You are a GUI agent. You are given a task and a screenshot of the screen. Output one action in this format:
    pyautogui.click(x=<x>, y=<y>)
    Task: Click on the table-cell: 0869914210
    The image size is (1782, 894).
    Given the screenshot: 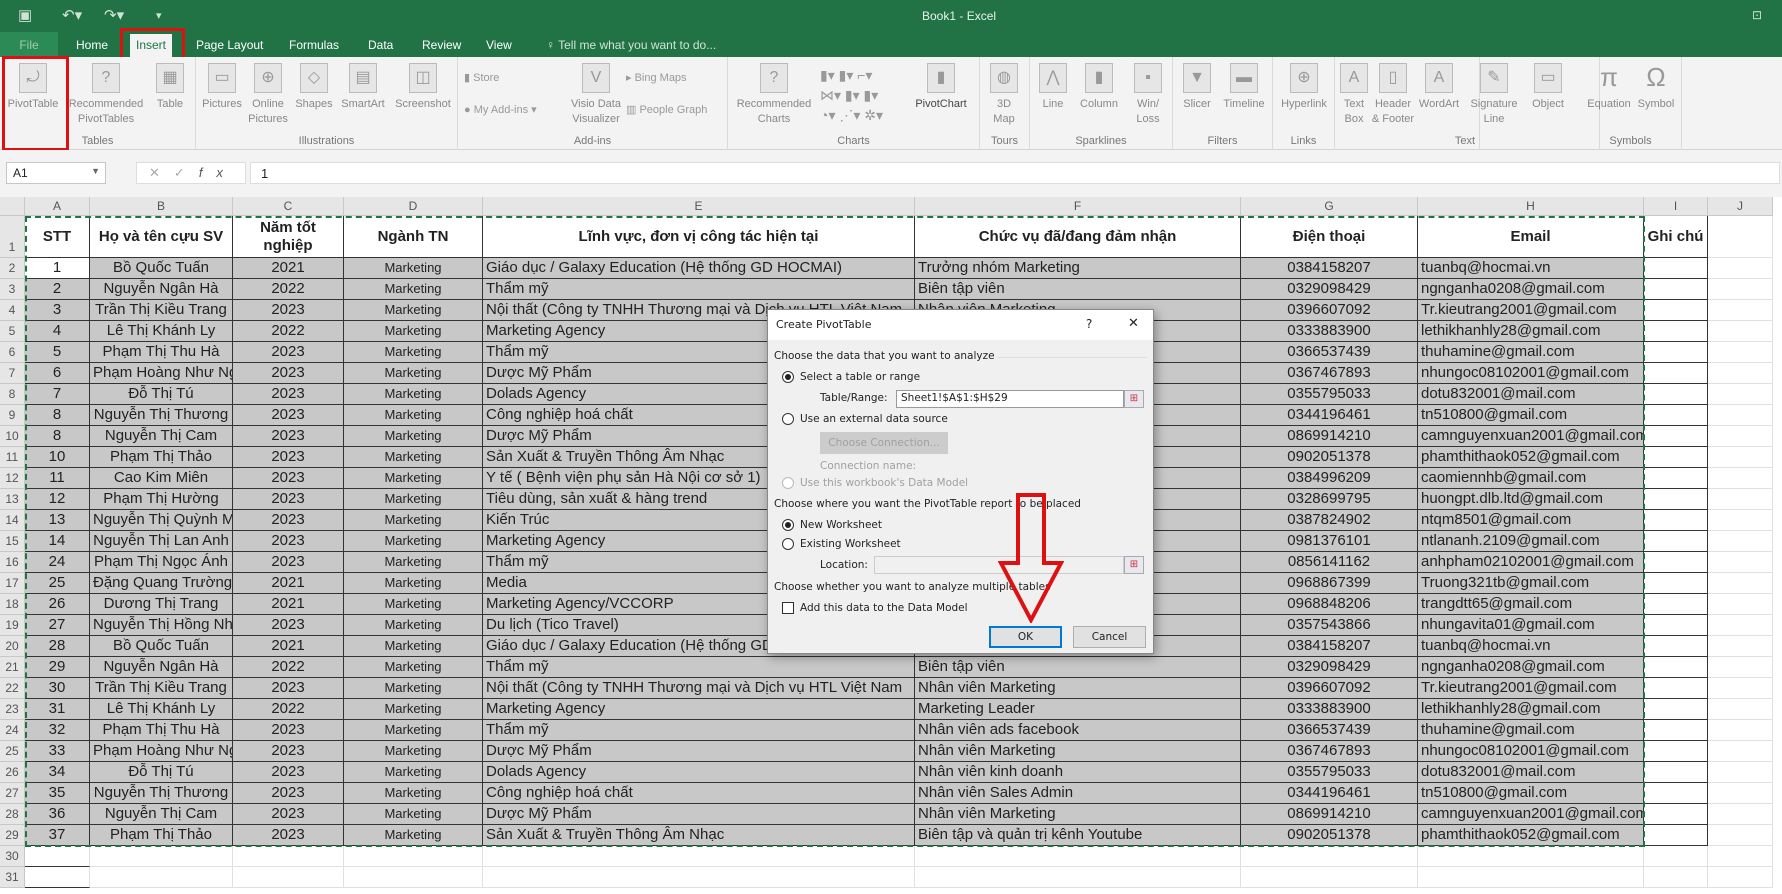 What is the action you would take?
    pyautogui.click(x=1329, y=436)
    